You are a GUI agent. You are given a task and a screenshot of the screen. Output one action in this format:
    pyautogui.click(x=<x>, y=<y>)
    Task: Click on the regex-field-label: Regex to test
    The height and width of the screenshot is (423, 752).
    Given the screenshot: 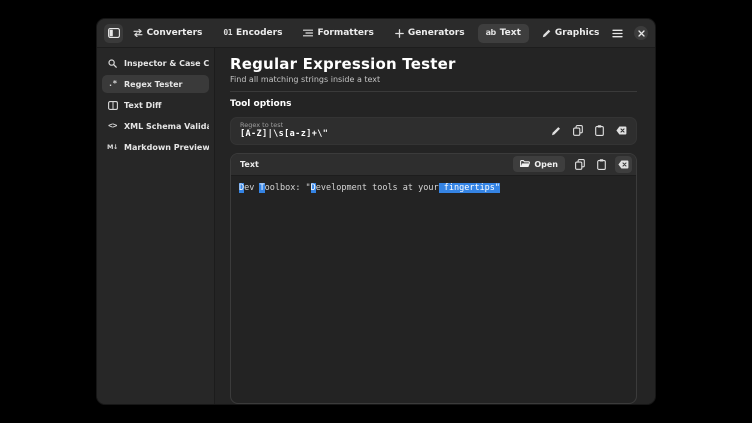 What is the action you would take?
    pyautogui.click(x=262, y=124)
    